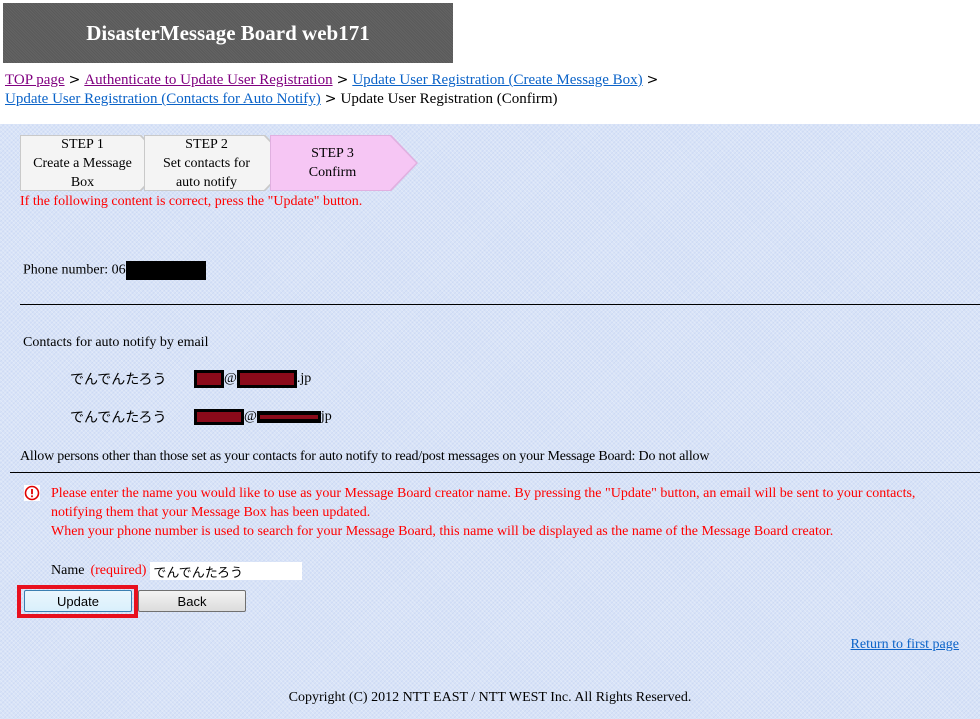 The width and height of the screenshot is (980, 719). I want to click on phone-number-row: Phone number: 06, so click(114, 270).